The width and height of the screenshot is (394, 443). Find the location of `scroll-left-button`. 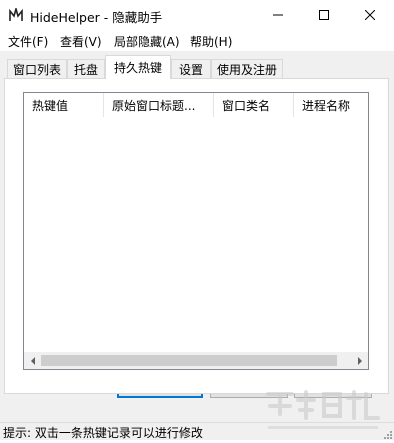

scroll-left-button is located at coordinates (32, 360).